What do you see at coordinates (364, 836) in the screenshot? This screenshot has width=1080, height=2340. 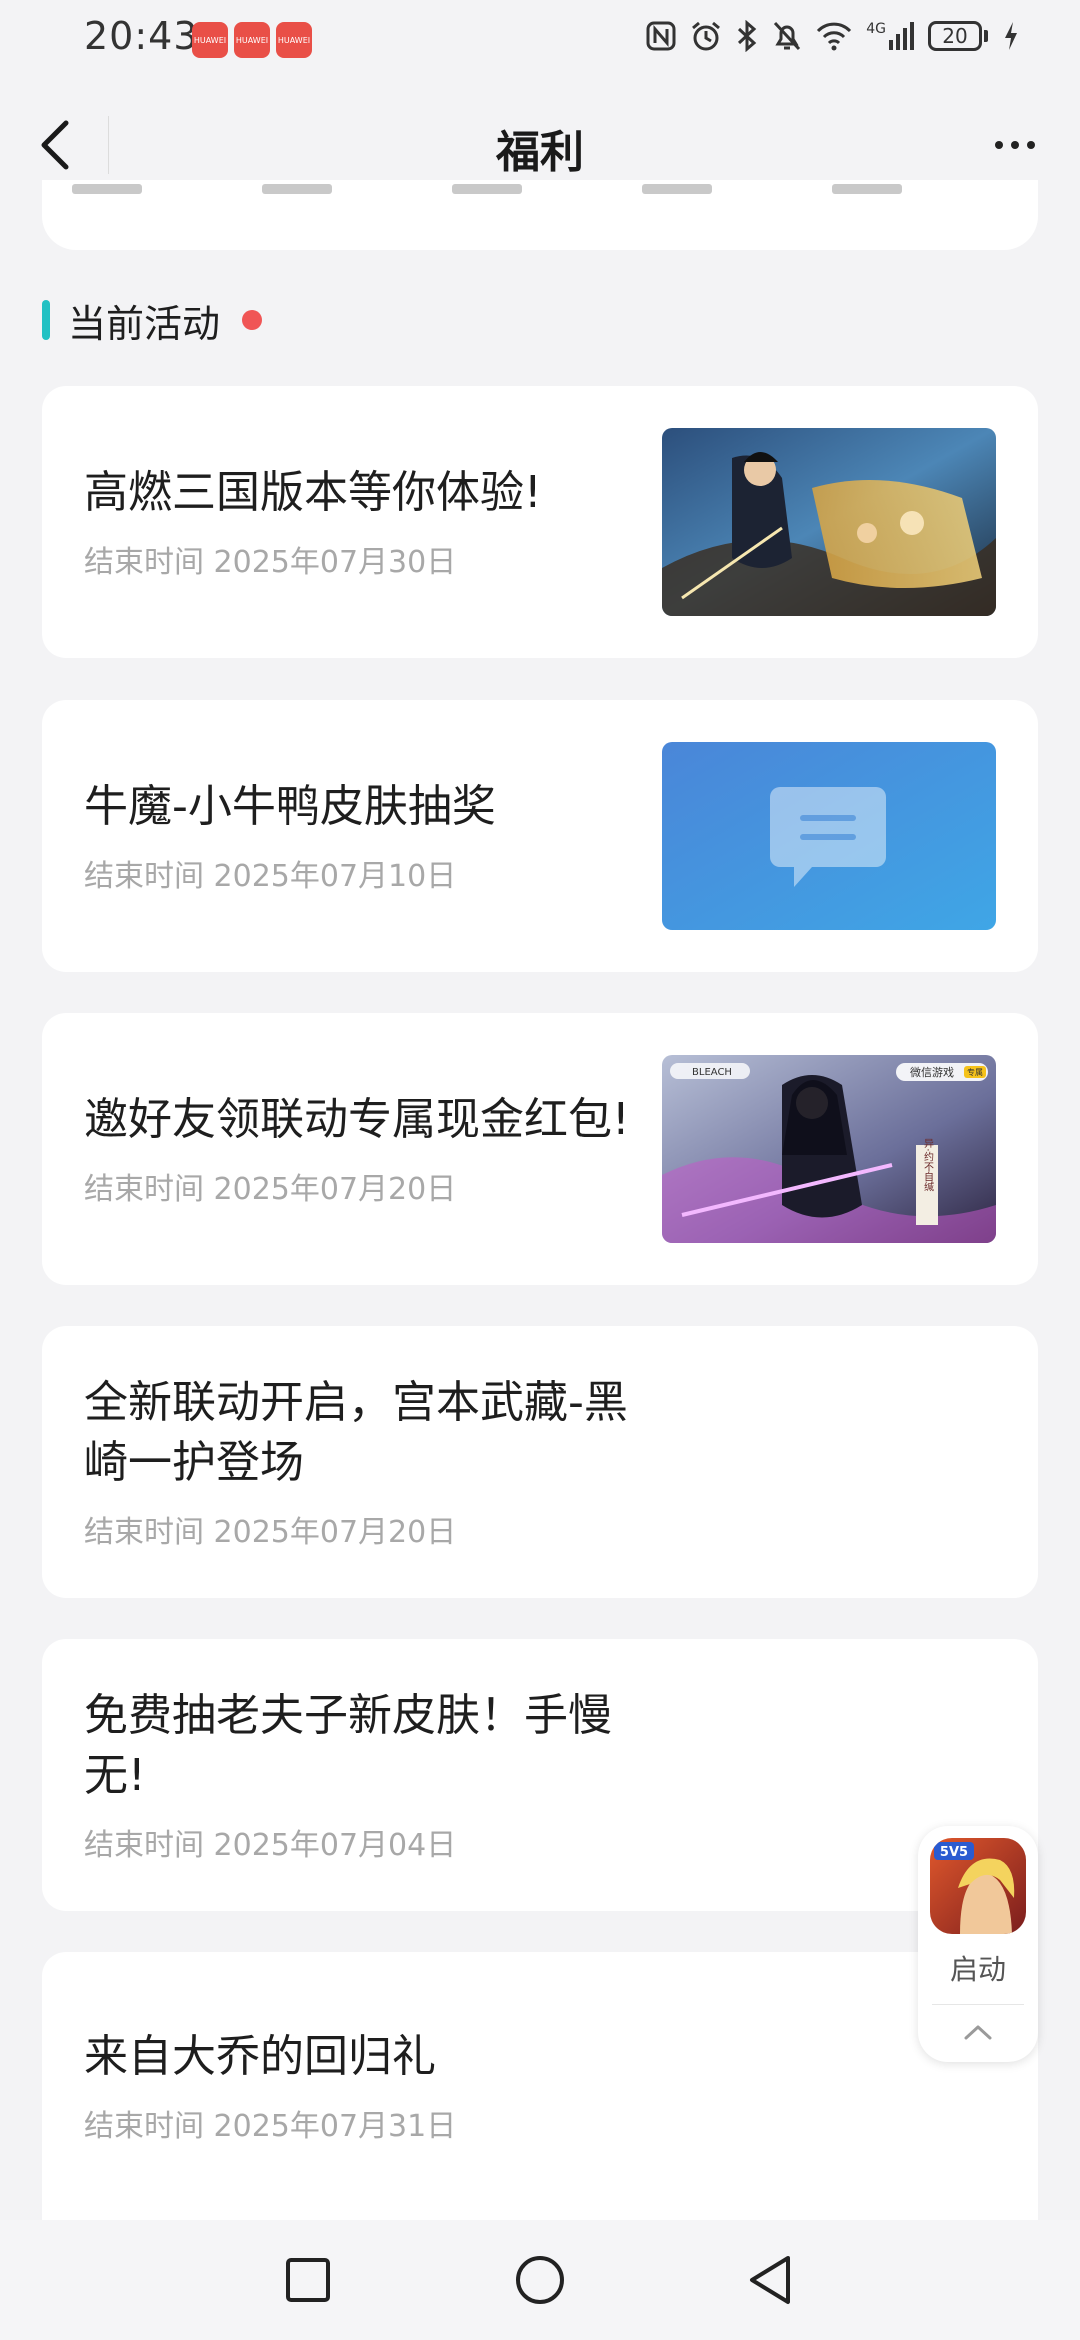 I see `card-text: 牛魔-小牛鸭皮肤抽奖 结束时间 2025年07月10日` at bounding box center [364, 836].